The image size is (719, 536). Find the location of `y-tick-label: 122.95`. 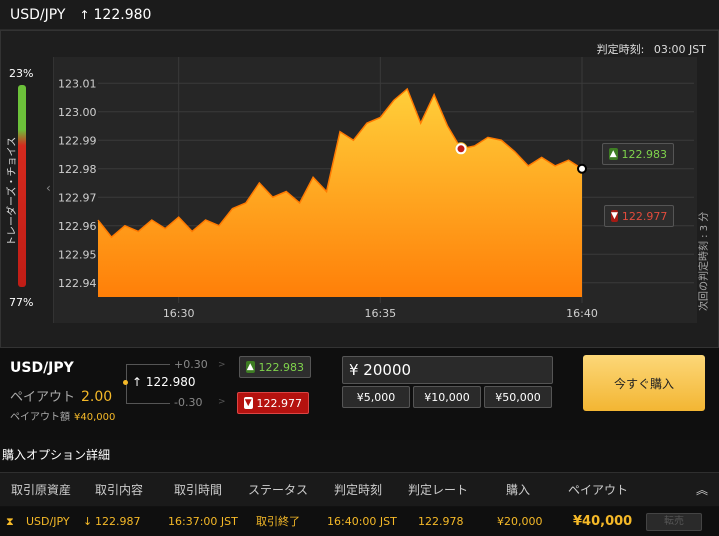

y-tick-label: 122.95 is located at coordinates (77, 254).